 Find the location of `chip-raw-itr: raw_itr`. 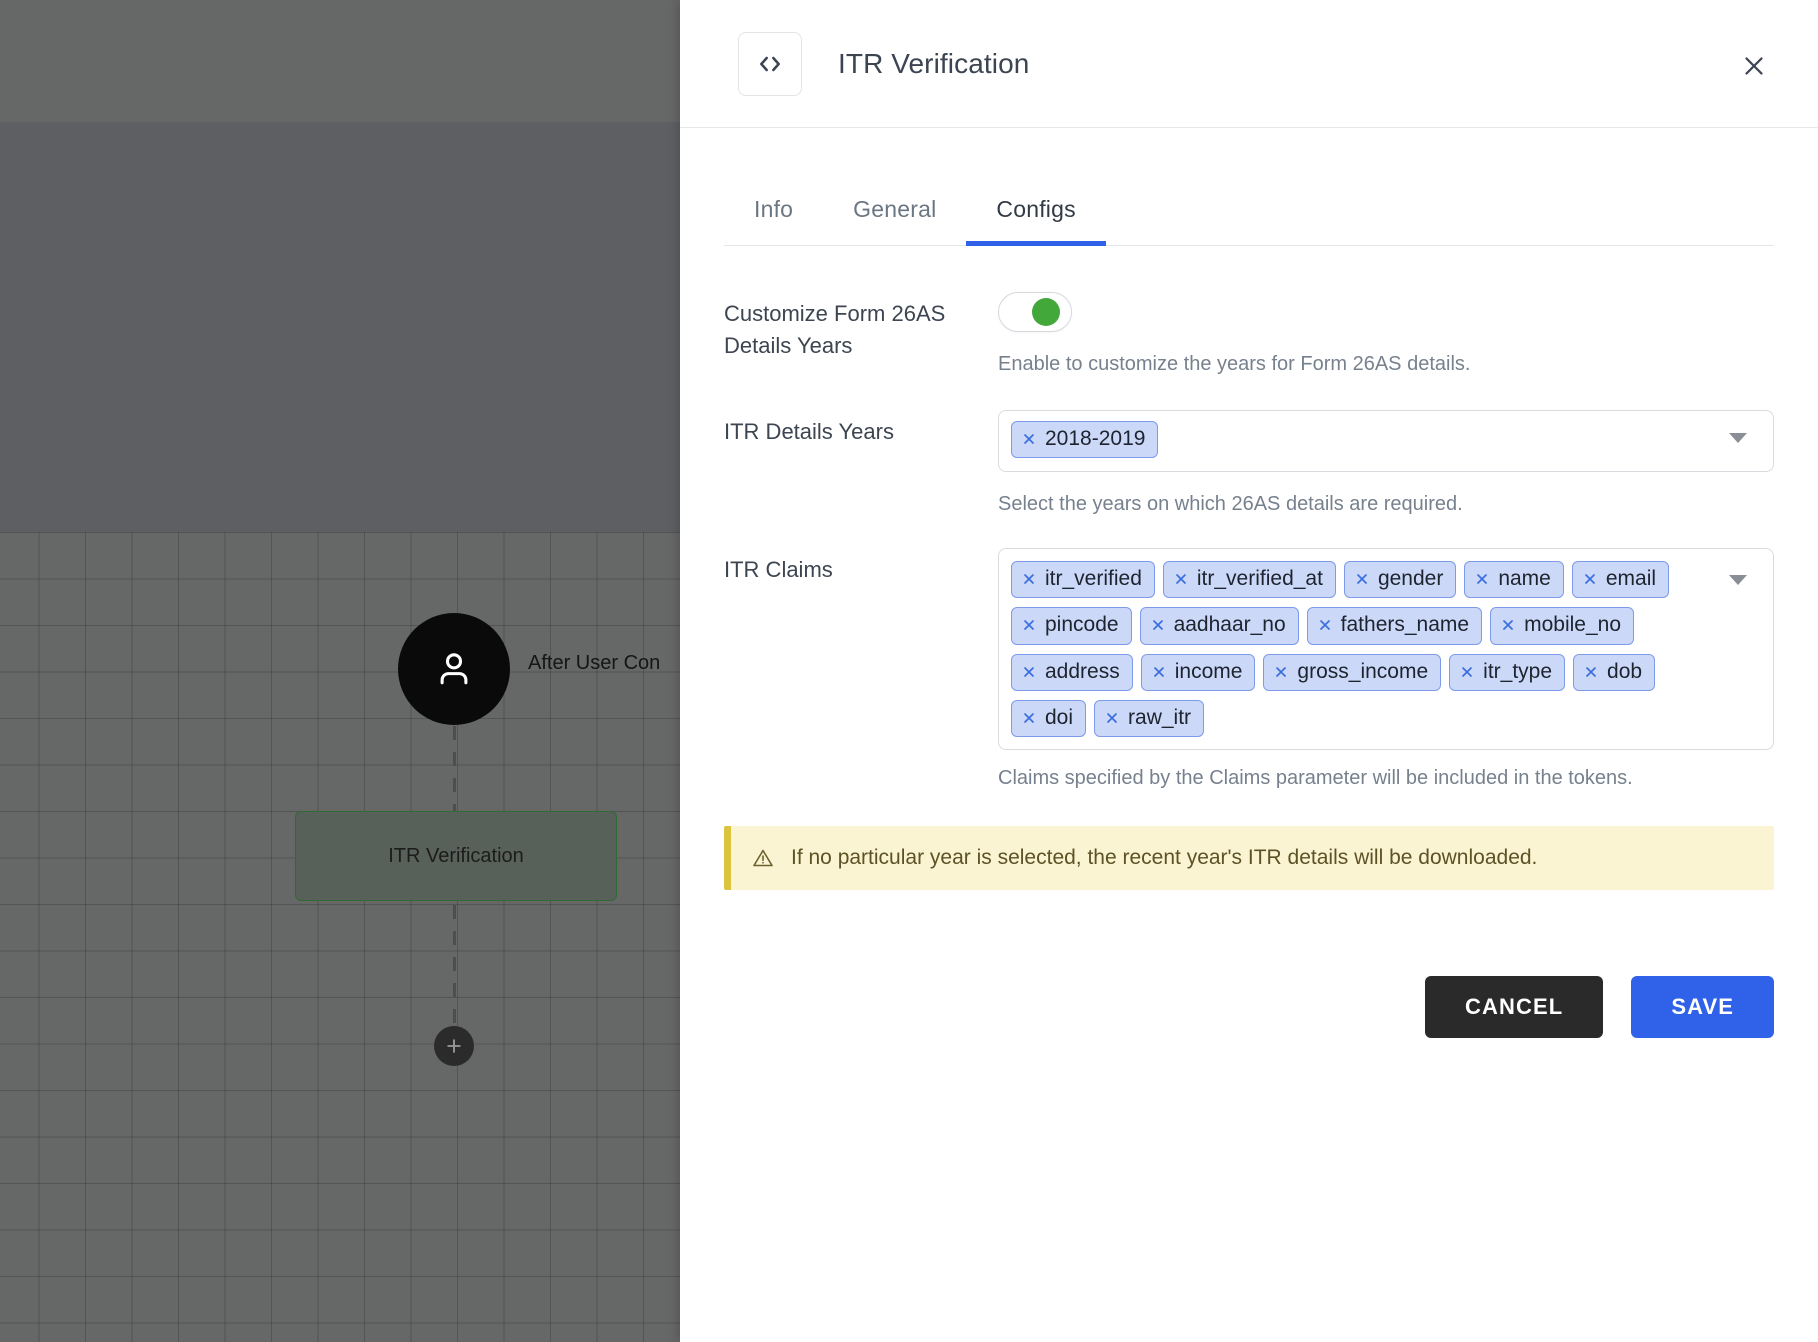

chip-raw-itr: raw_itr is located at coordinates (1149, 718).